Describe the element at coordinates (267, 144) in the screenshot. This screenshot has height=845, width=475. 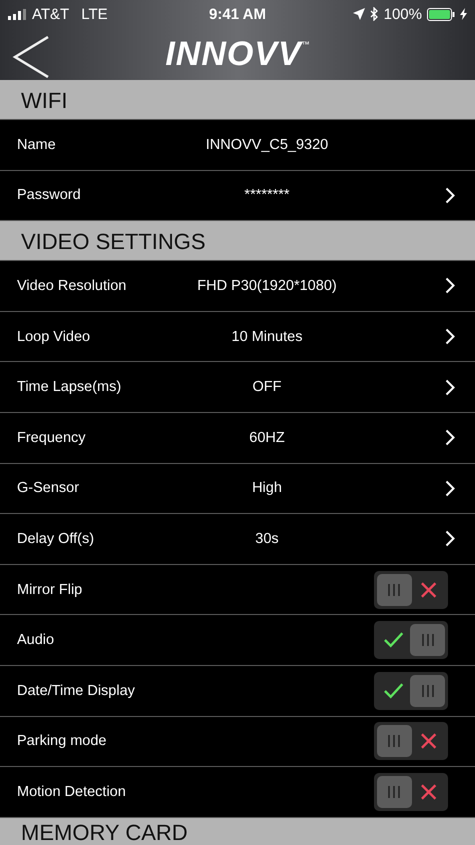
I see `setting-value: INNOVV_C5_9320` at that location.